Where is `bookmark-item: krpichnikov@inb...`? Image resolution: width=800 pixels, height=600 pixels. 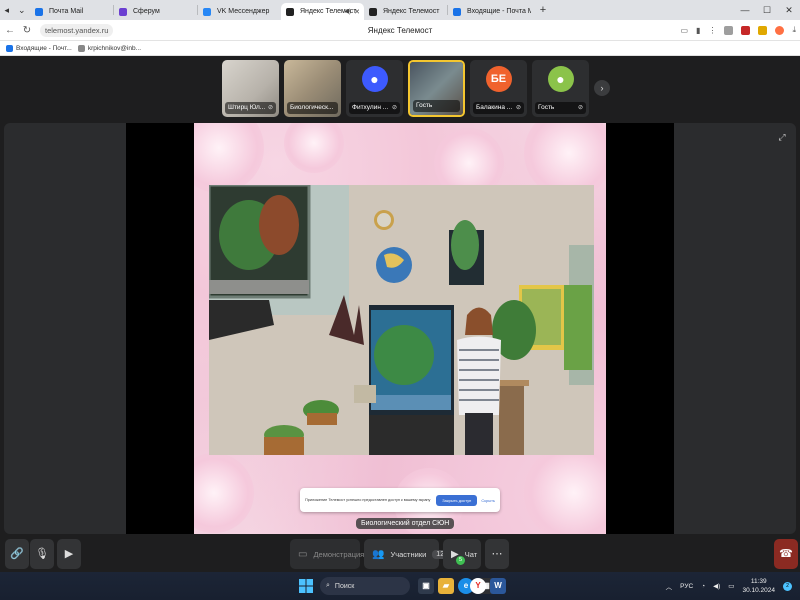
bookmark-item: krpichnikov@inb... is located at coordinates (109, 48).